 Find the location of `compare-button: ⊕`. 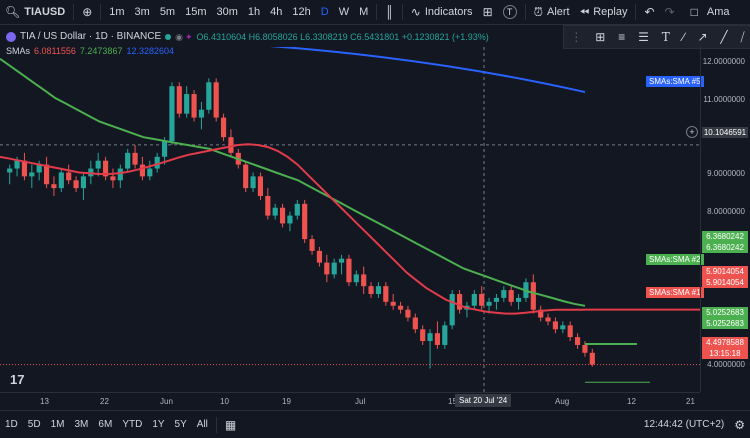

compare-button: ⊕ is located at coordinates (87, 12).